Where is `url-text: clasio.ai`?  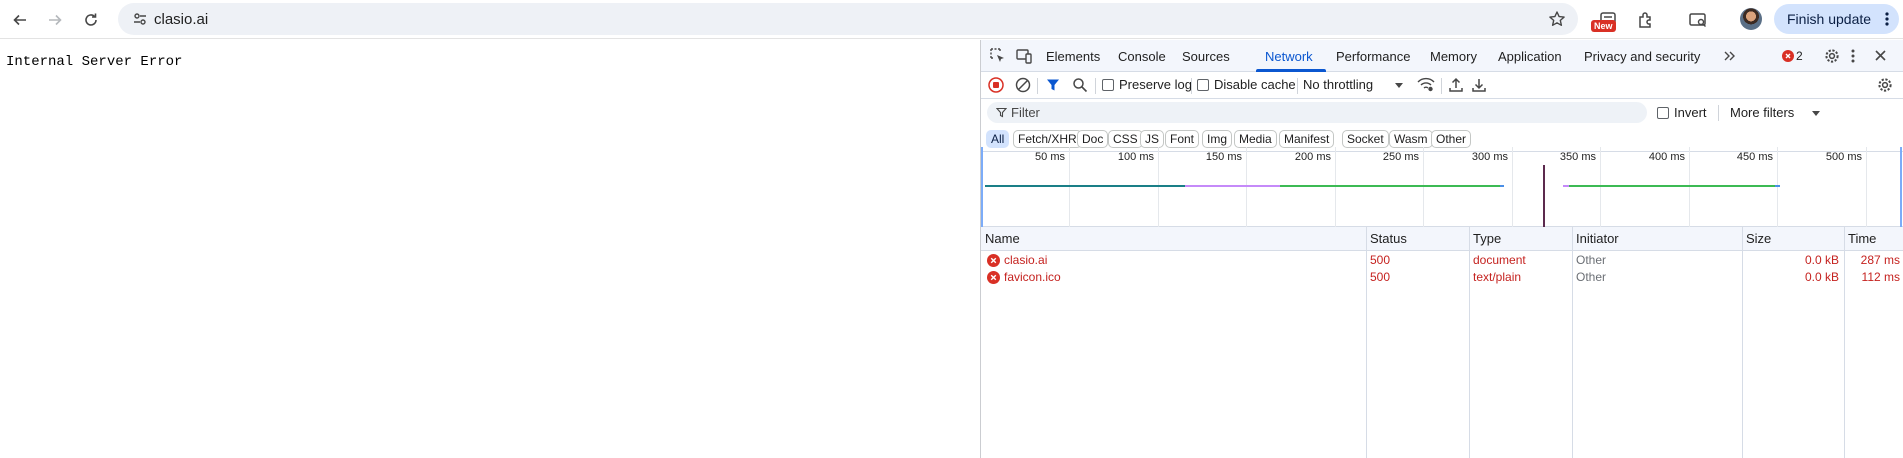
url-text: clasio.ai is located at coordinates (181, 19).